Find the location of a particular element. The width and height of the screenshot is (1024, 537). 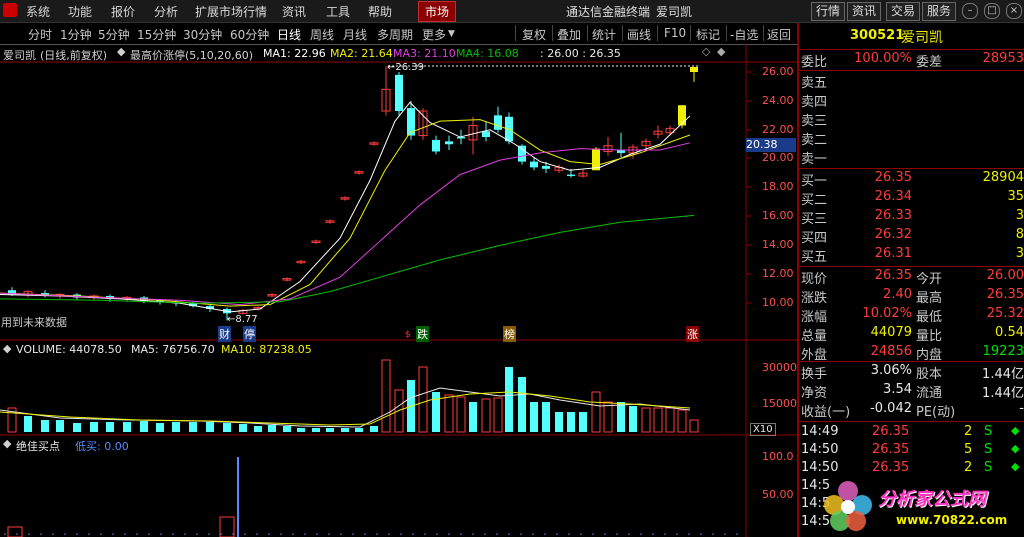

settings-diamond-icon: ◆ is located at coordinates (721, 51).